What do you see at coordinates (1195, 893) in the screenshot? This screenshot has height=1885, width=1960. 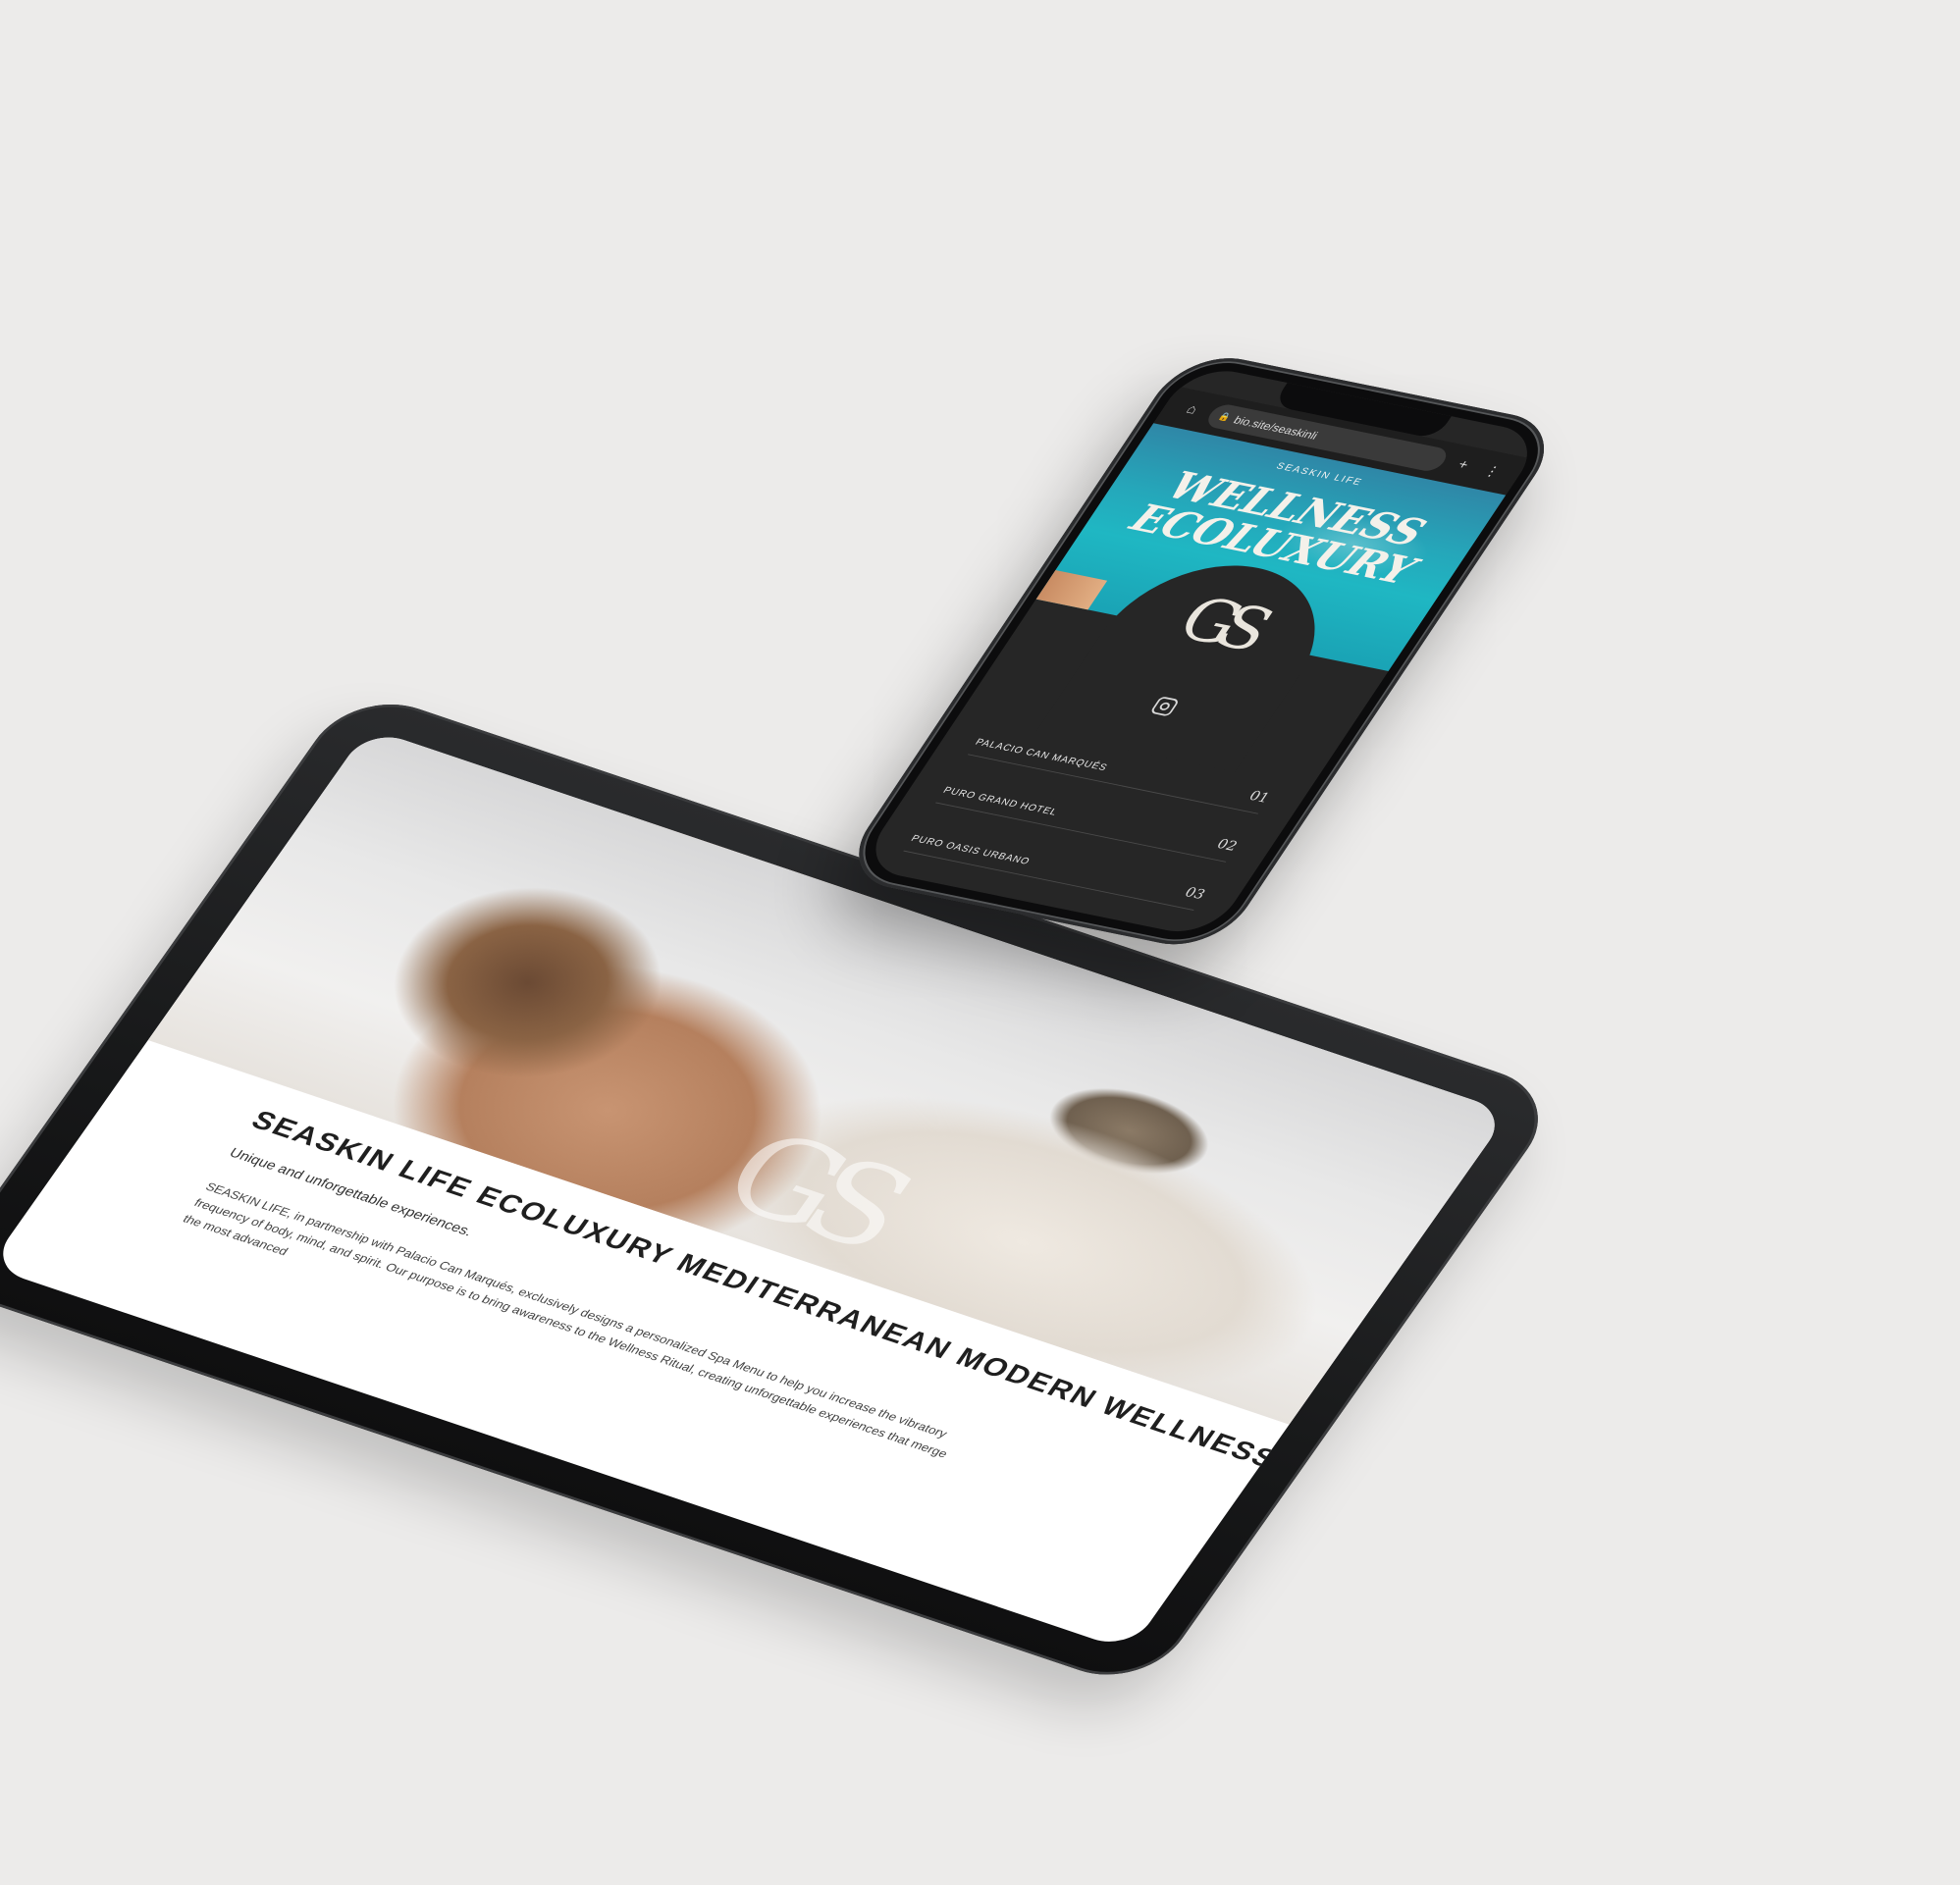 I see `link-number: 03` at bounding box center [1195, 893].